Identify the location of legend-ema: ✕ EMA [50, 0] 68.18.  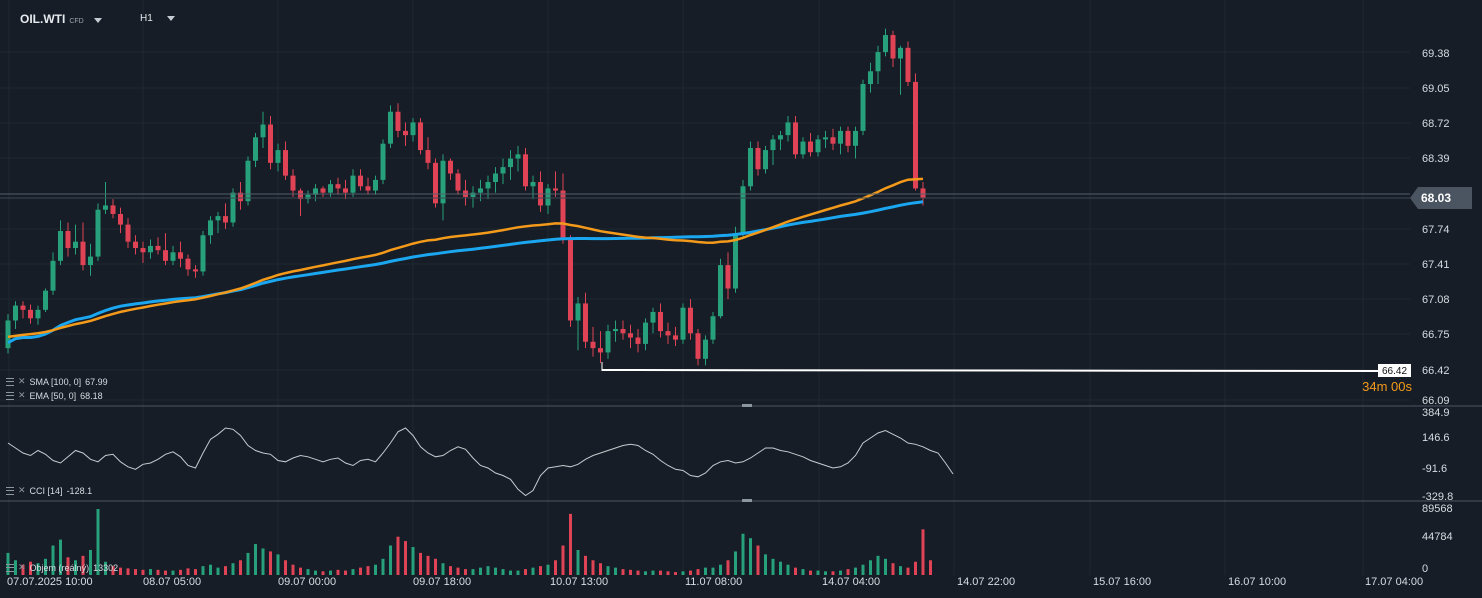
(54, 395).